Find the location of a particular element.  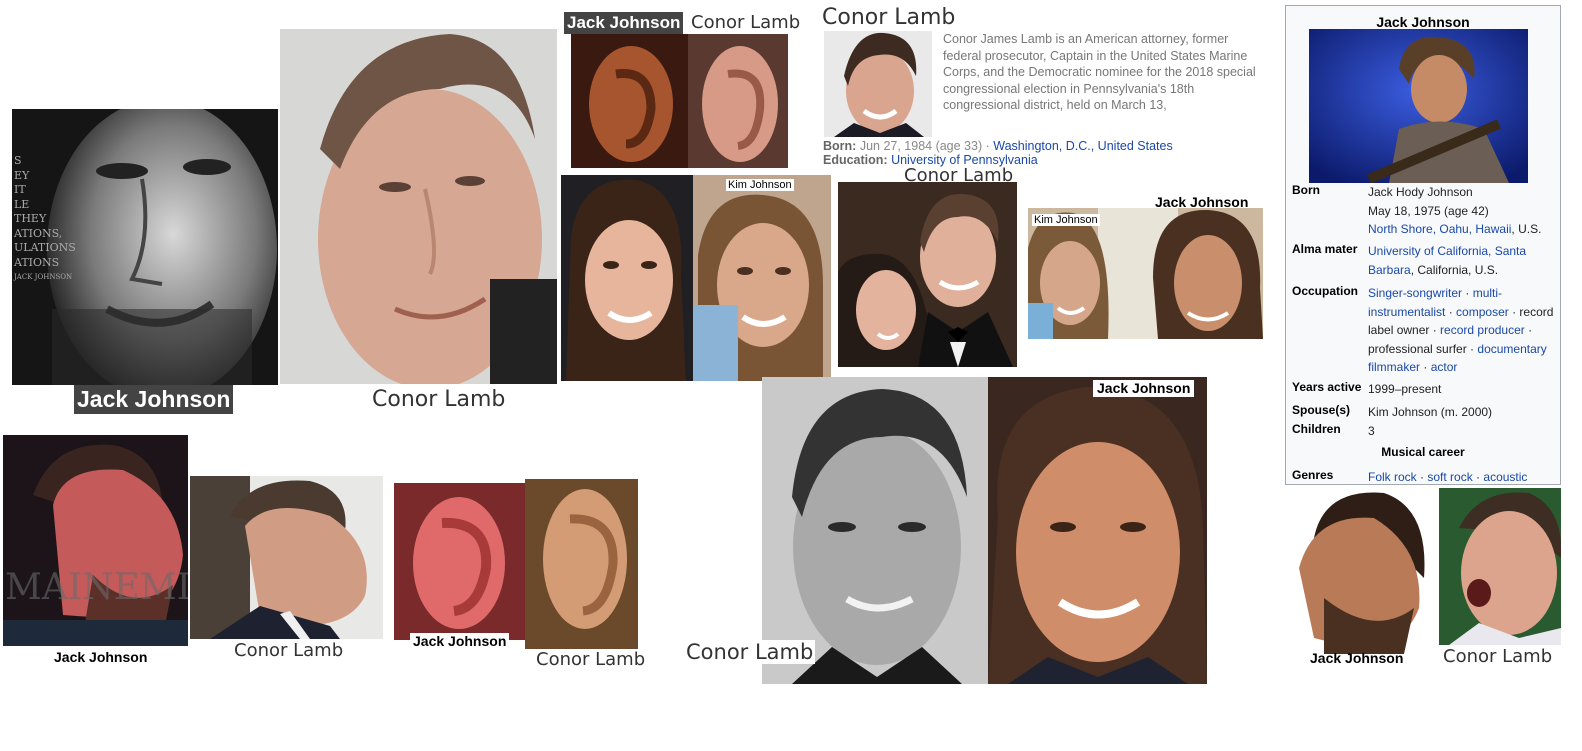

occupation-link: composer is located at coordinates (1482, 312).